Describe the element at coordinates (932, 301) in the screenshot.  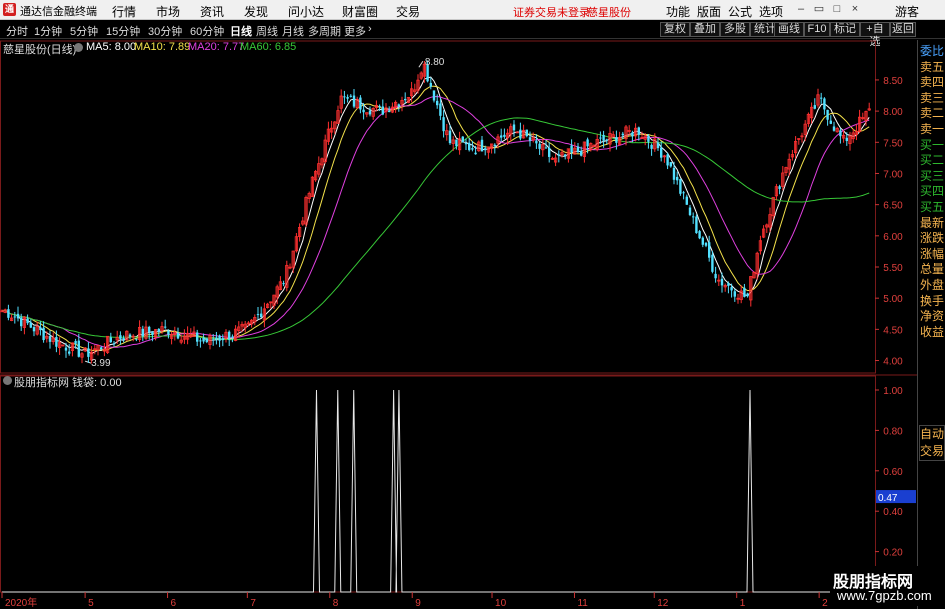
I see `side-item: 换手` at that location.